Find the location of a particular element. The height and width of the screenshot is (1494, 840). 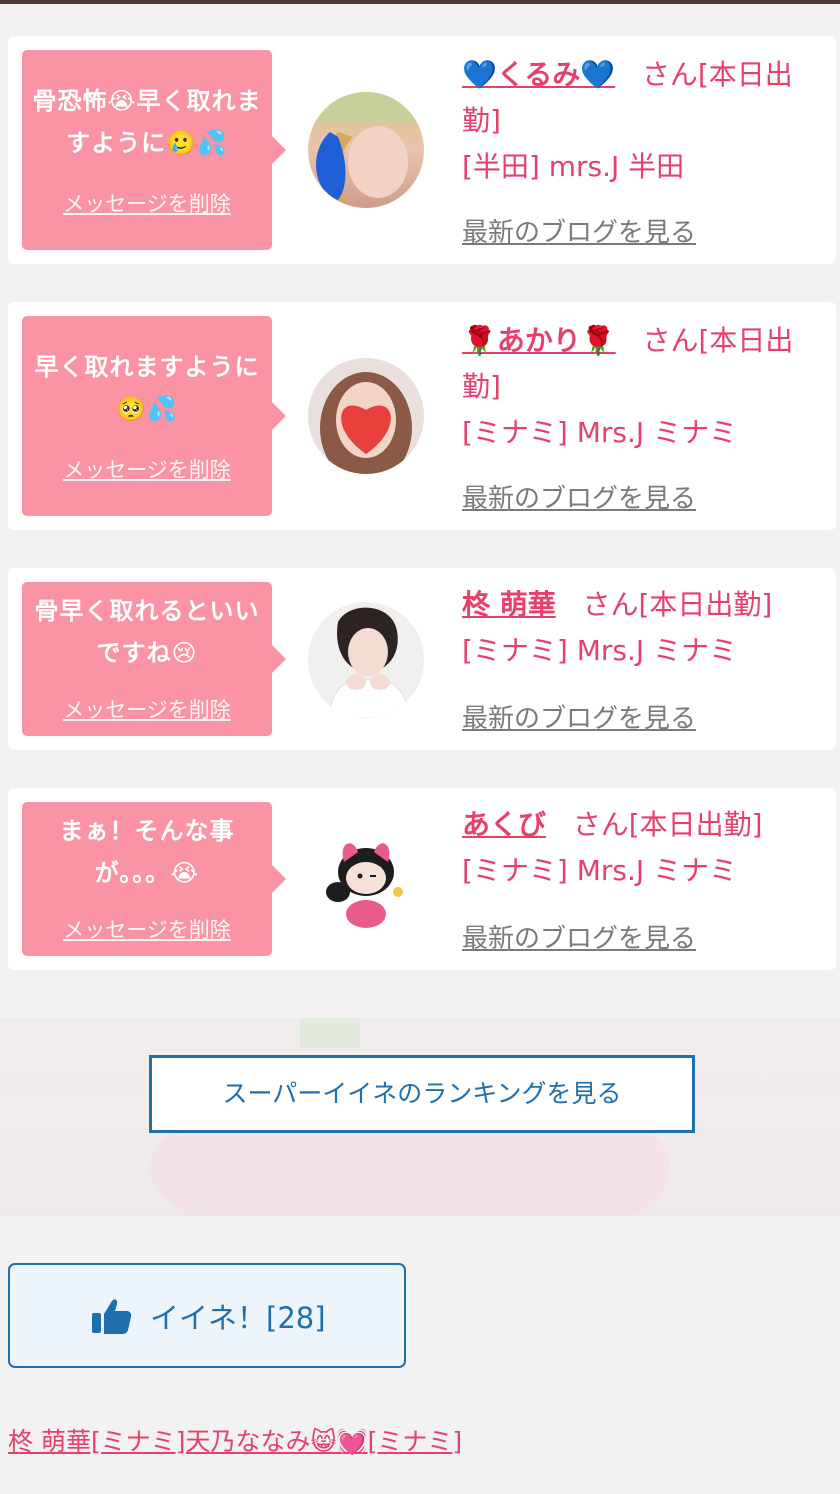

thumbs-up-icon is located at coordinates (112, 1316).